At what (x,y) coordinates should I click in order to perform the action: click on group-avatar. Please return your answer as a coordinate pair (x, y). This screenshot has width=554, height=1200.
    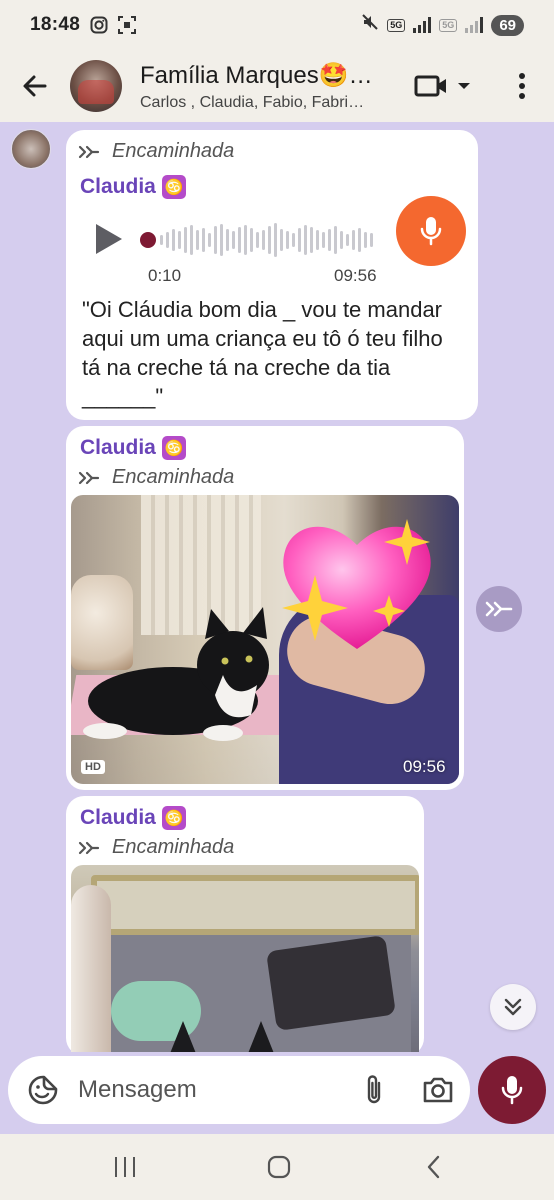
    Looking at the image, I should click on (96, 86).